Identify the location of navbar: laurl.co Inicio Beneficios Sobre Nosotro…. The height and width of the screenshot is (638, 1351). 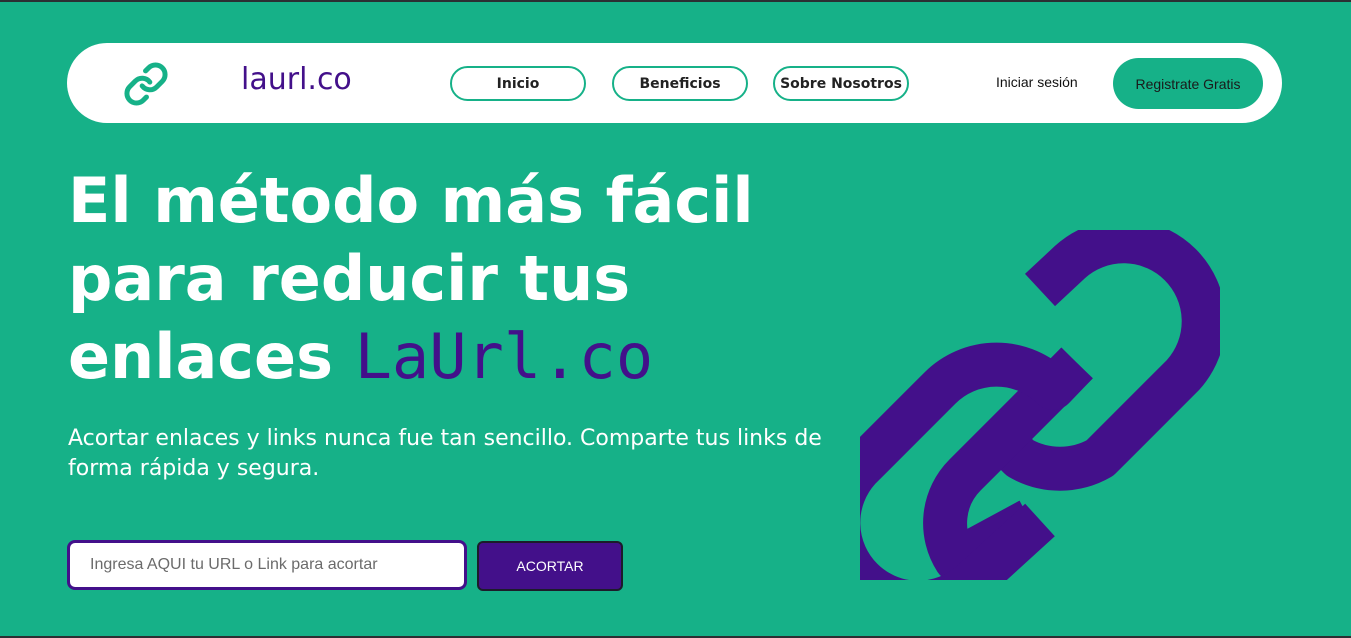
(674, 83).